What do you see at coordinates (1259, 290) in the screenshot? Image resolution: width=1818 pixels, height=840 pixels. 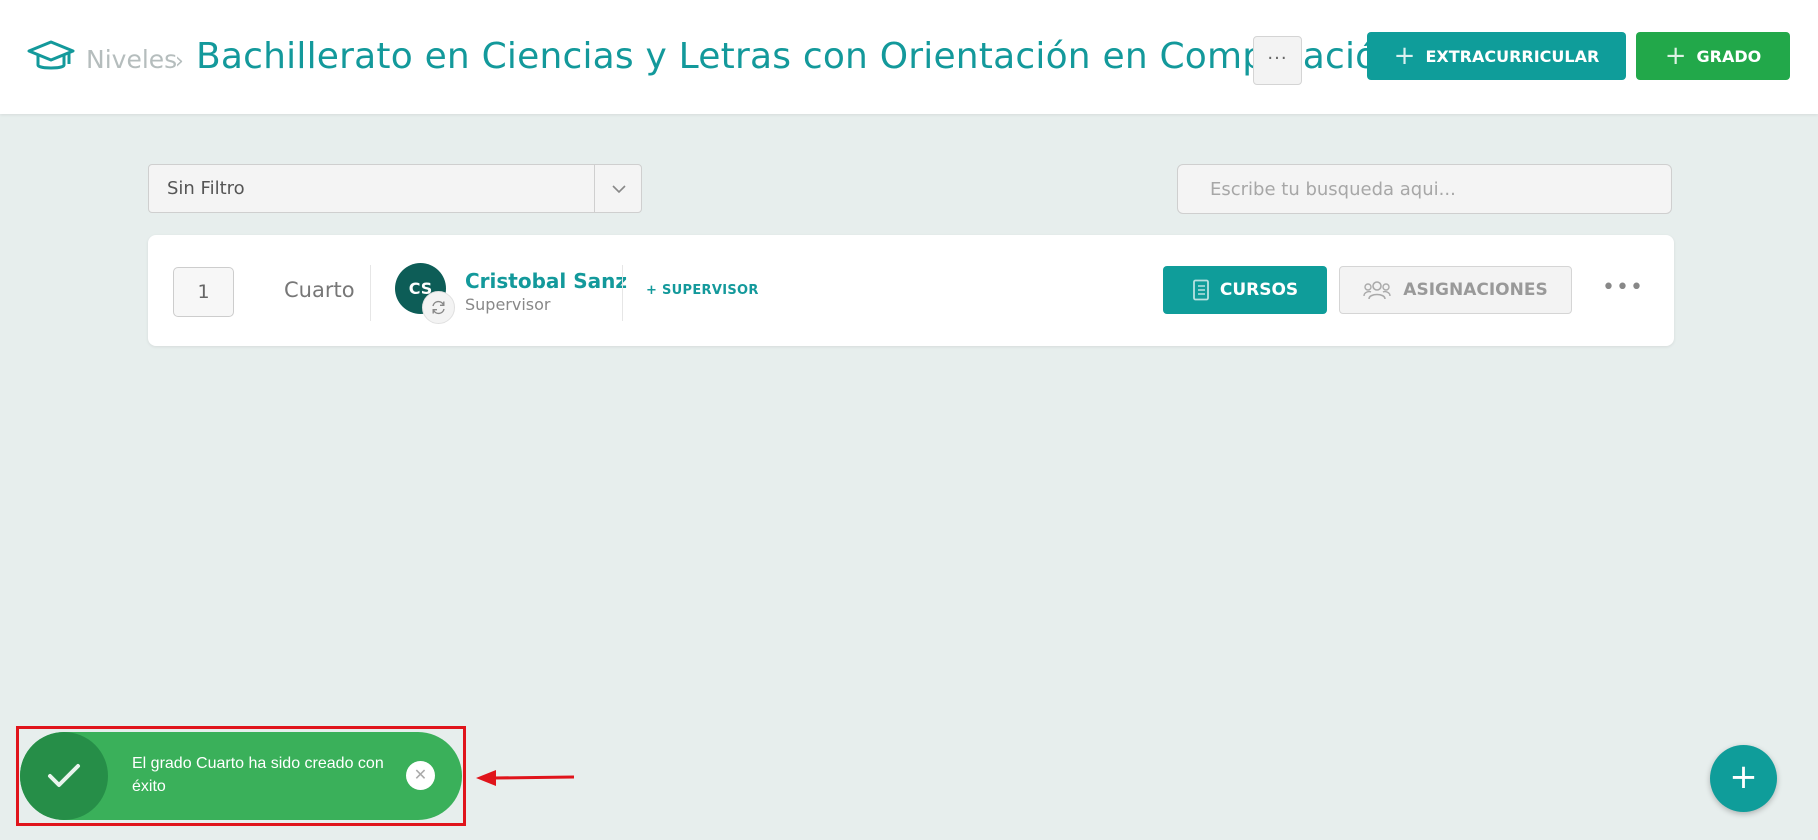 I see `cursos-label: CURSOS` at bounding box center [1259, 290].